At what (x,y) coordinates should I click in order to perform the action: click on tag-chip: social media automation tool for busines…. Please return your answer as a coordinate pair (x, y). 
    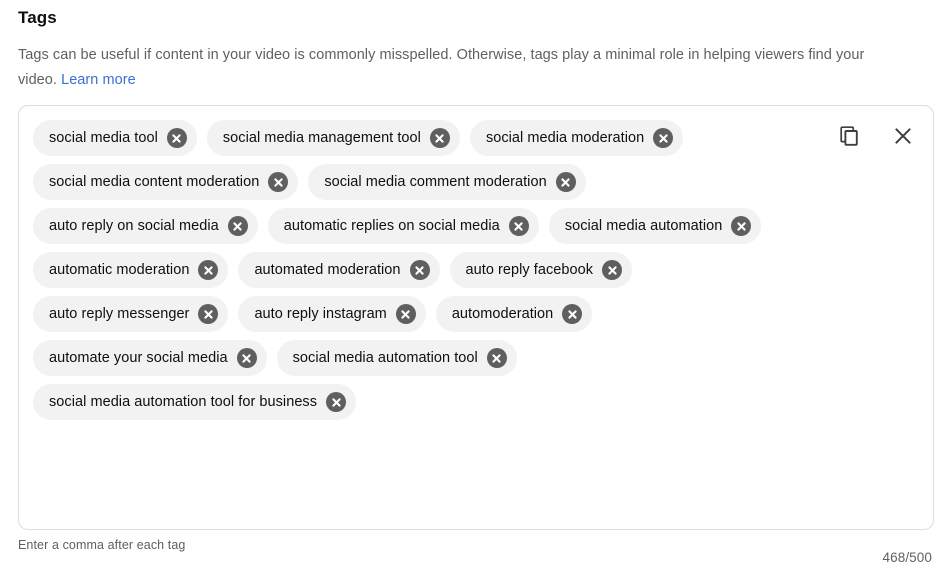
    Looking at the image, I should click on (195, 402).